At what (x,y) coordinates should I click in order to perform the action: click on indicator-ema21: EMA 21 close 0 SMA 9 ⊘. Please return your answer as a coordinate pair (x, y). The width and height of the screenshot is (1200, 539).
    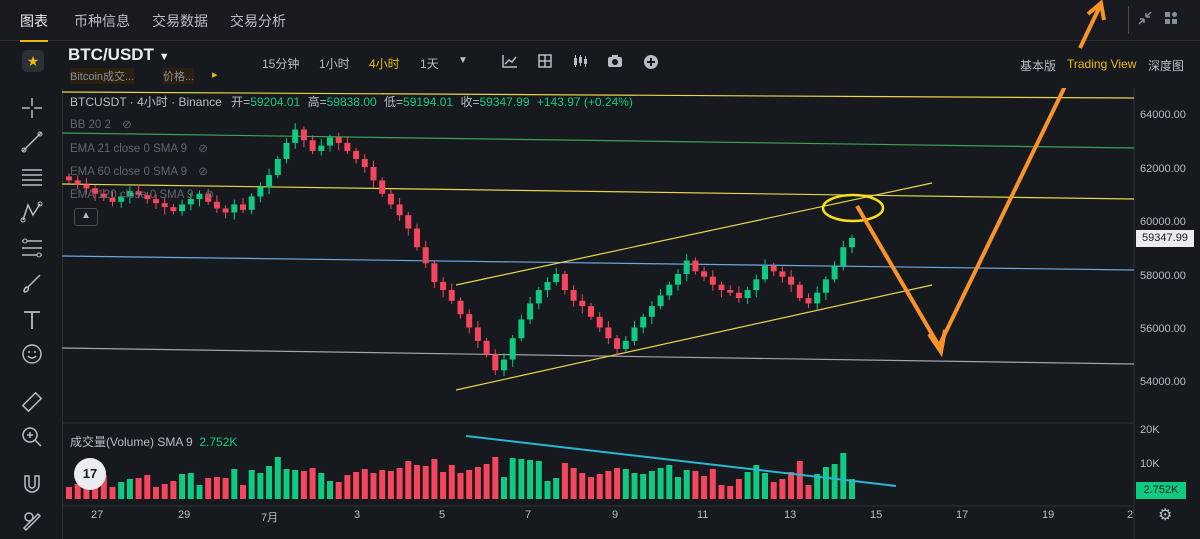
    Looking at the image, I should click on (139, 148).